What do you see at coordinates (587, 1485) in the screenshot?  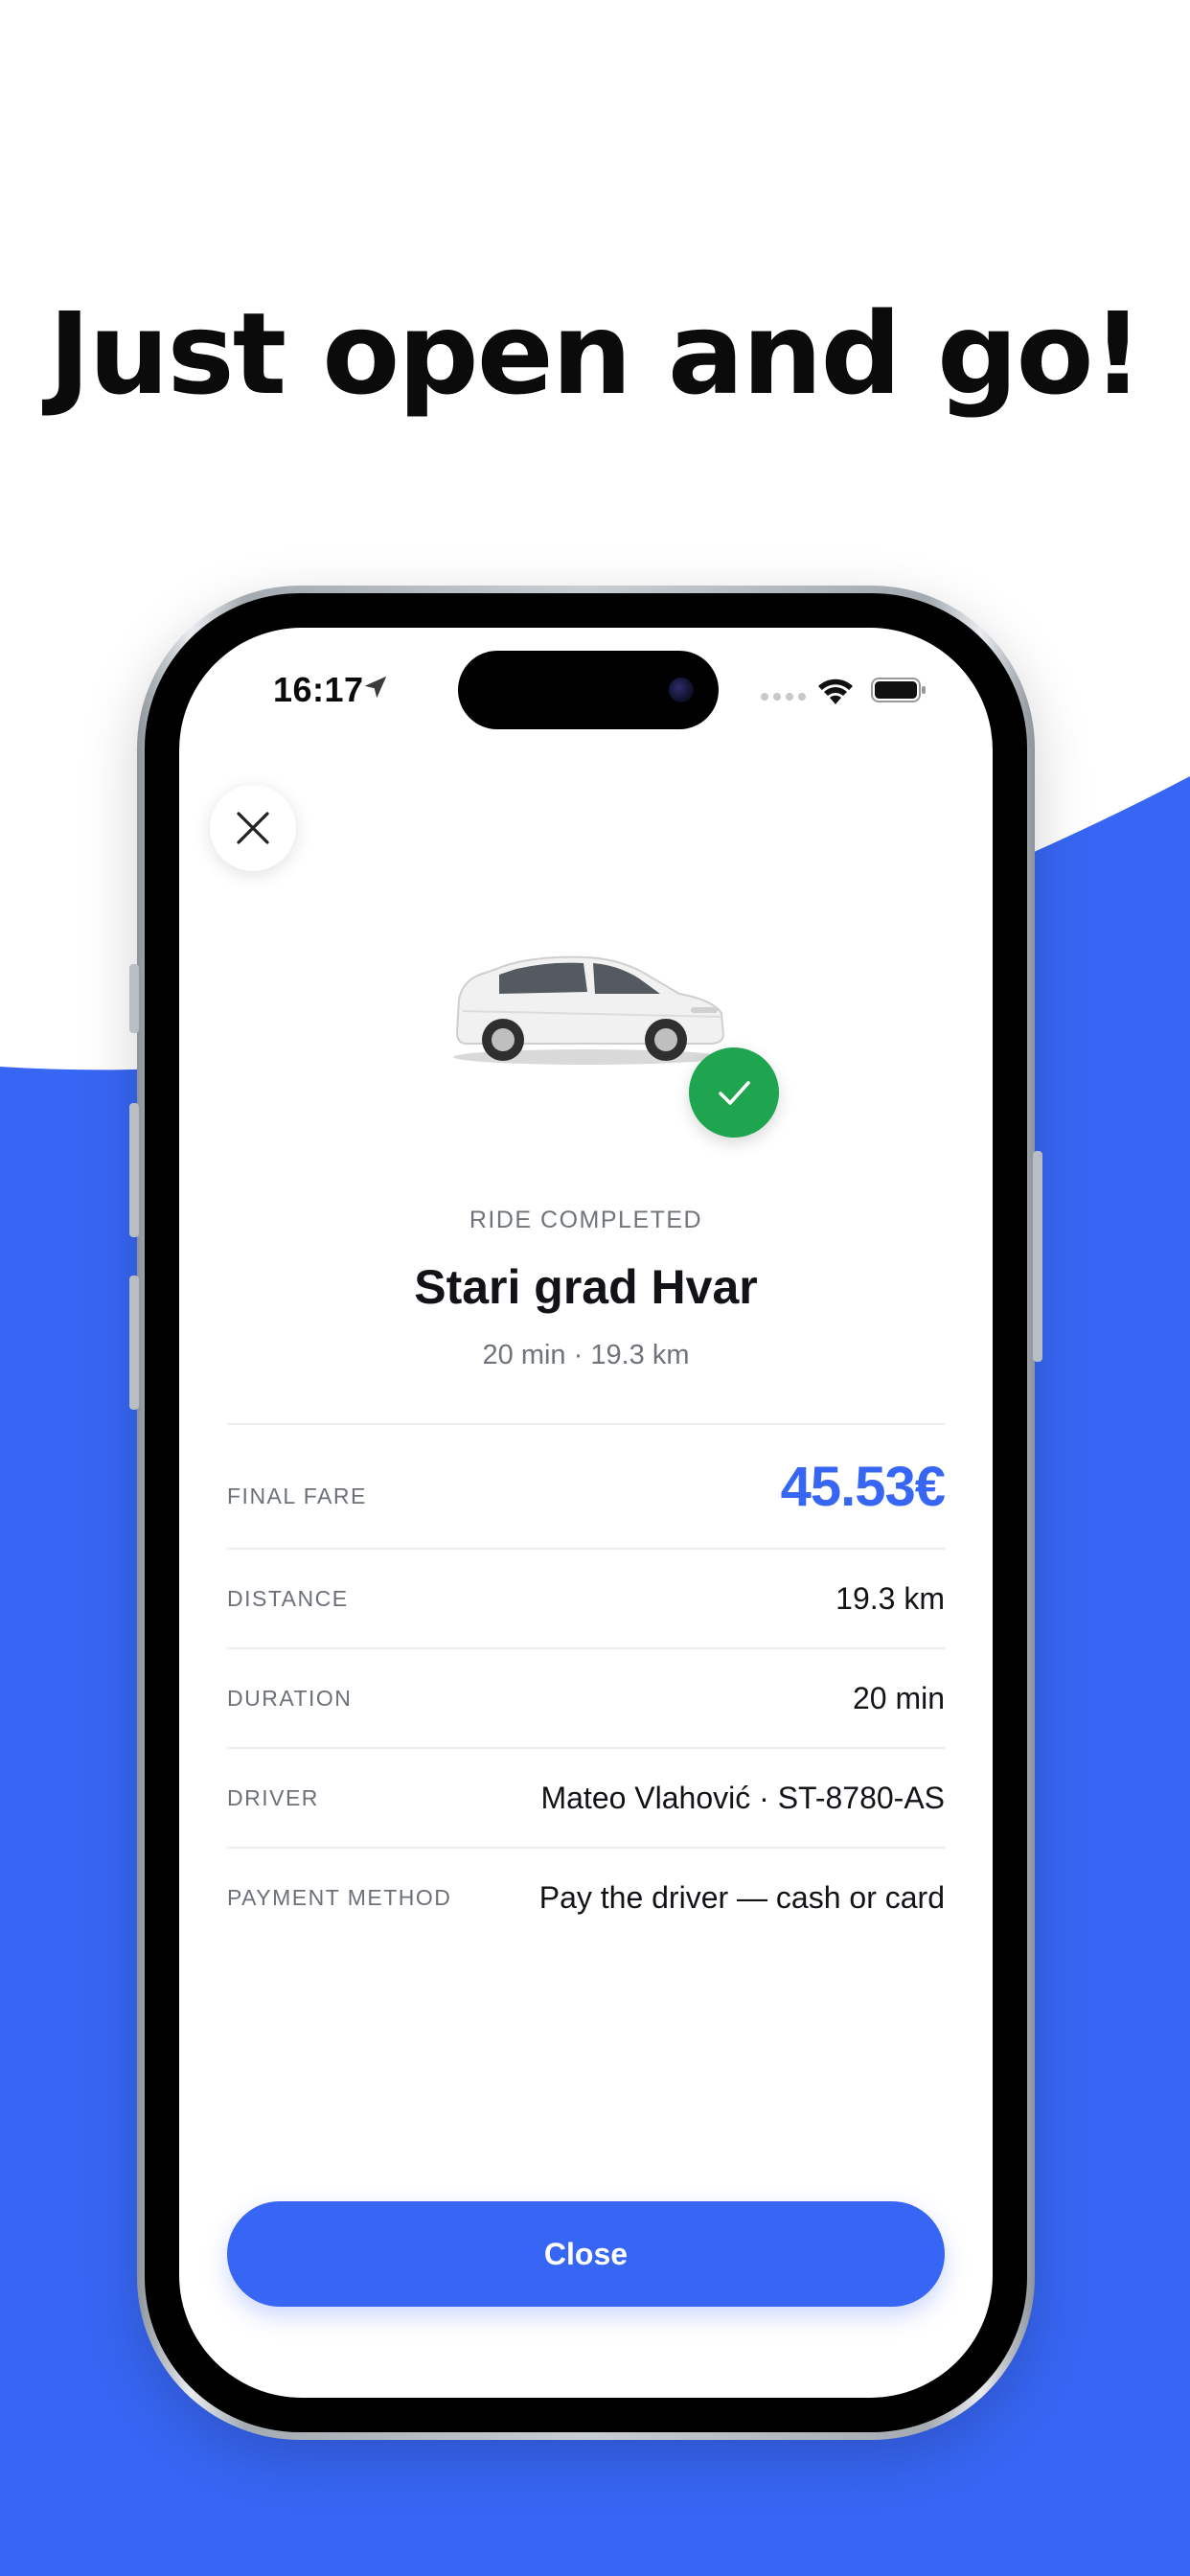 I see `detail-row-final-fare: FINAL FARE 45.53€` at bounding box center [587, 1485].